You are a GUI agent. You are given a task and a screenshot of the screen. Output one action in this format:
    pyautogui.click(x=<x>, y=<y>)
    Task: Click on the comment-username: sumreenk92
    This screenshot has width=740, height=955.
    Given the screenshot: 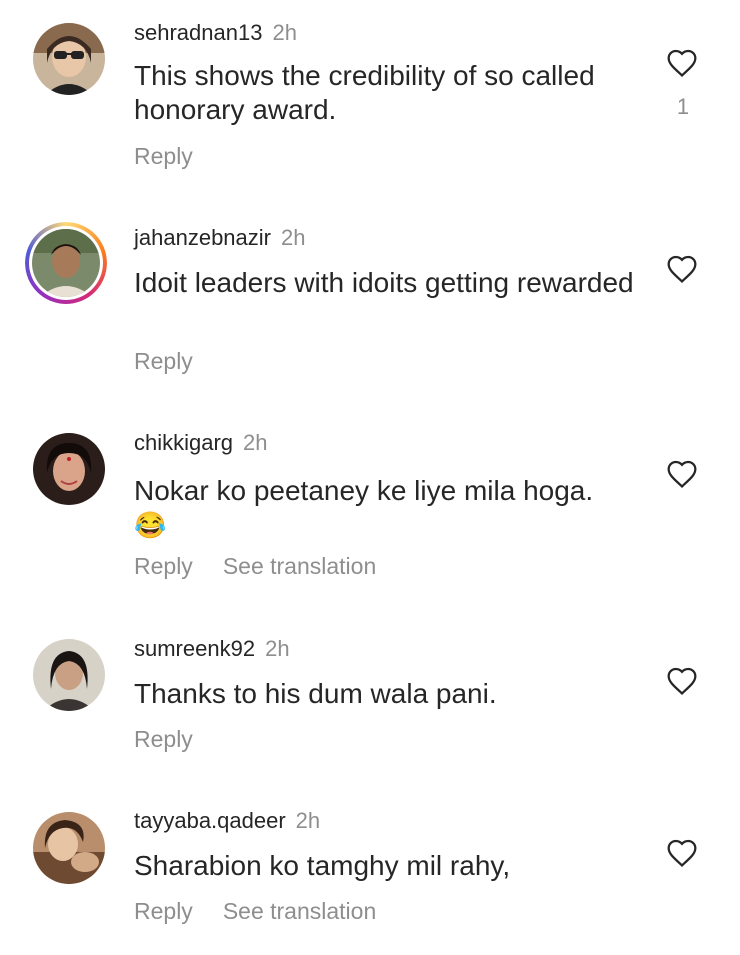 What is the action you would take?
    pyautogui.click(x=194, y=648)
    